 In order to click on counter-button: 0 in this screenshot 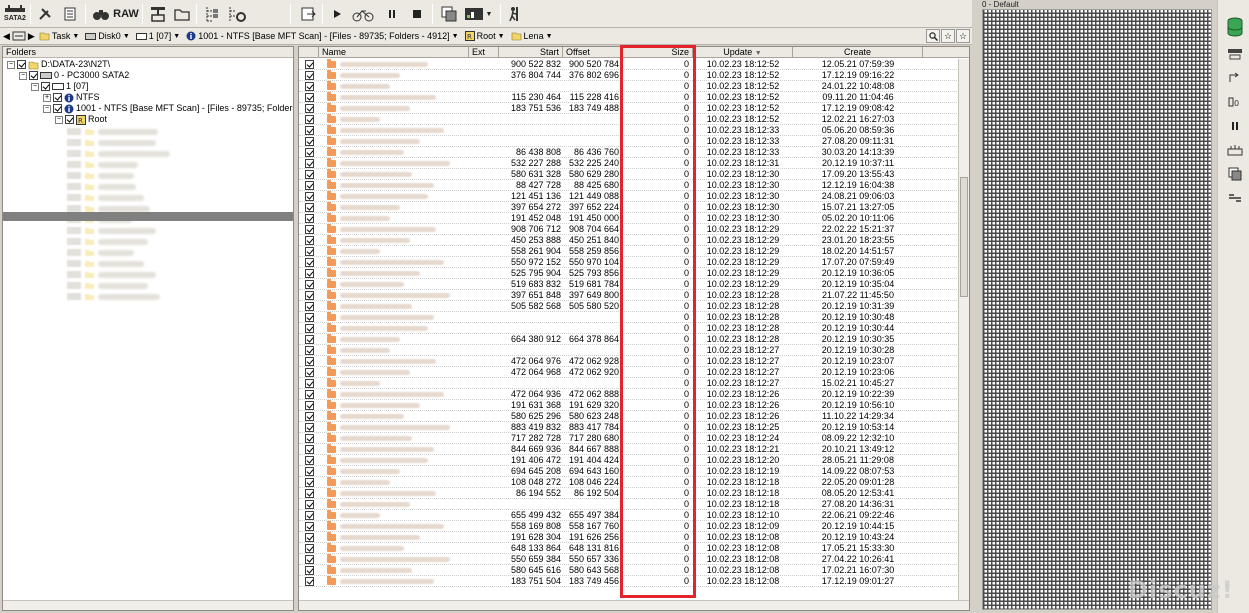, I will do `click(1235, 102)`.